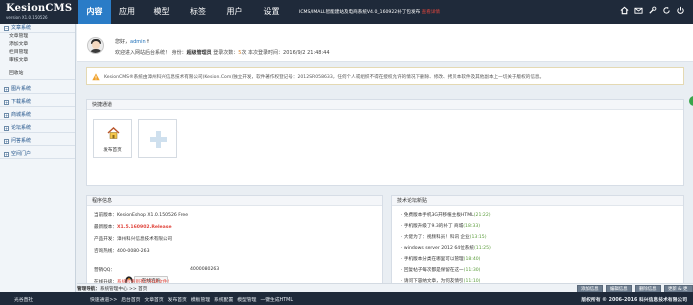  What do you see at coordinates (37, 89) in the screenshot?
I see `sidebar-group-images: + 图片系统` at bounding box center [37, 89].